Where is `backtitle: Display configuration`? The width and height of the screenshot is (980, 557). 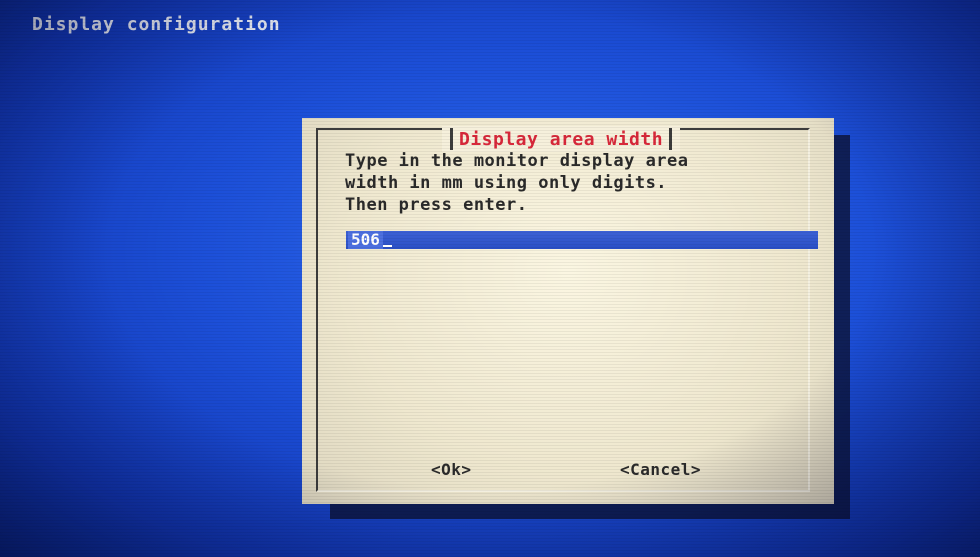
backtitle: Display configuration is located at coordinates (156, 24).